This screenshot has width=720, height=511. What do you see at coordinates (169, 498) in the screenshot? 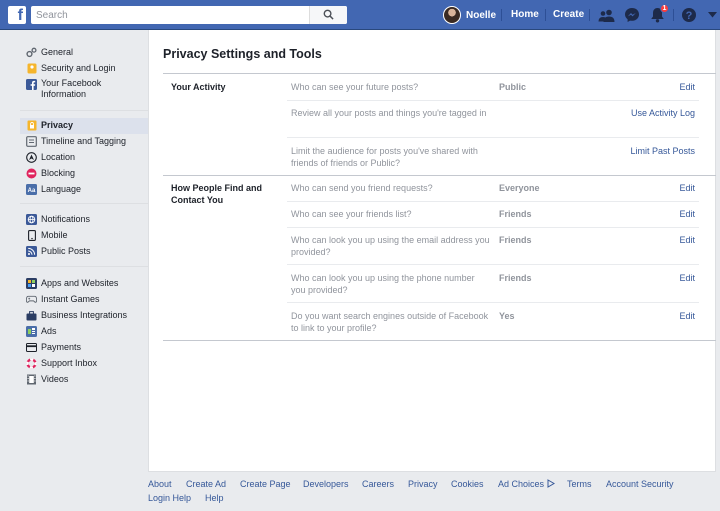
I see `footer-link-login-help: Login Help` at bounding box center [169, 498].